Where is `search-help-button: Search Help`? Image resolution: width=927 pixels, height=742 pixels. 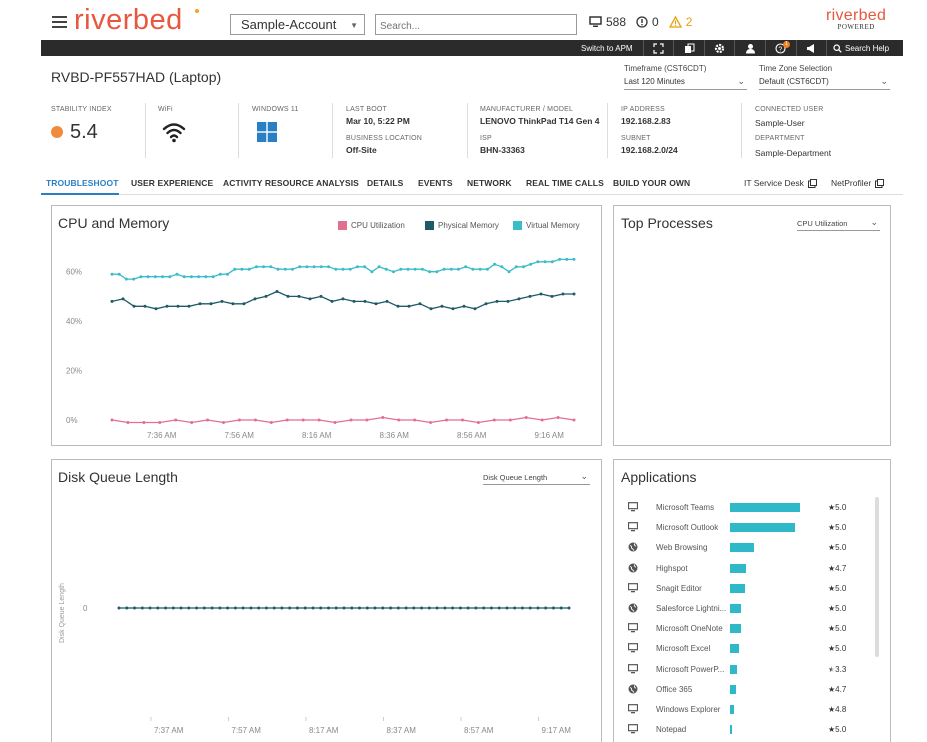 search-help-button: Search Help is located at coordinates (861, 48).